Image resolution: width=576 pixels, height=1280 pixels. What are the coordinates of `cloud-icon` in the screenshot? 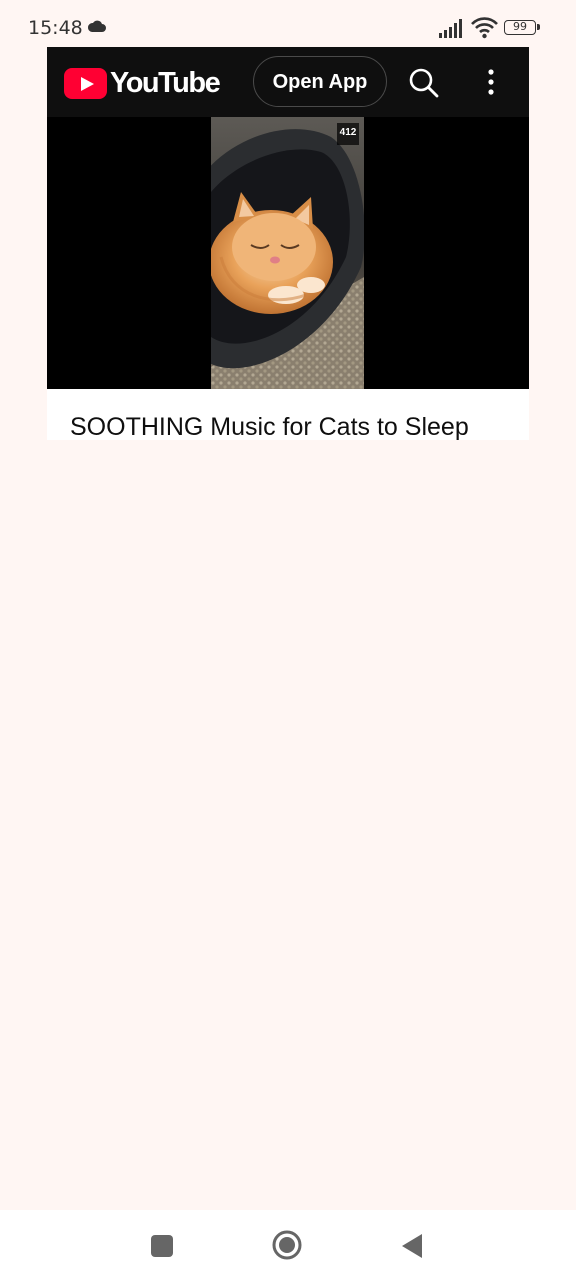 It's located at (96, 26).